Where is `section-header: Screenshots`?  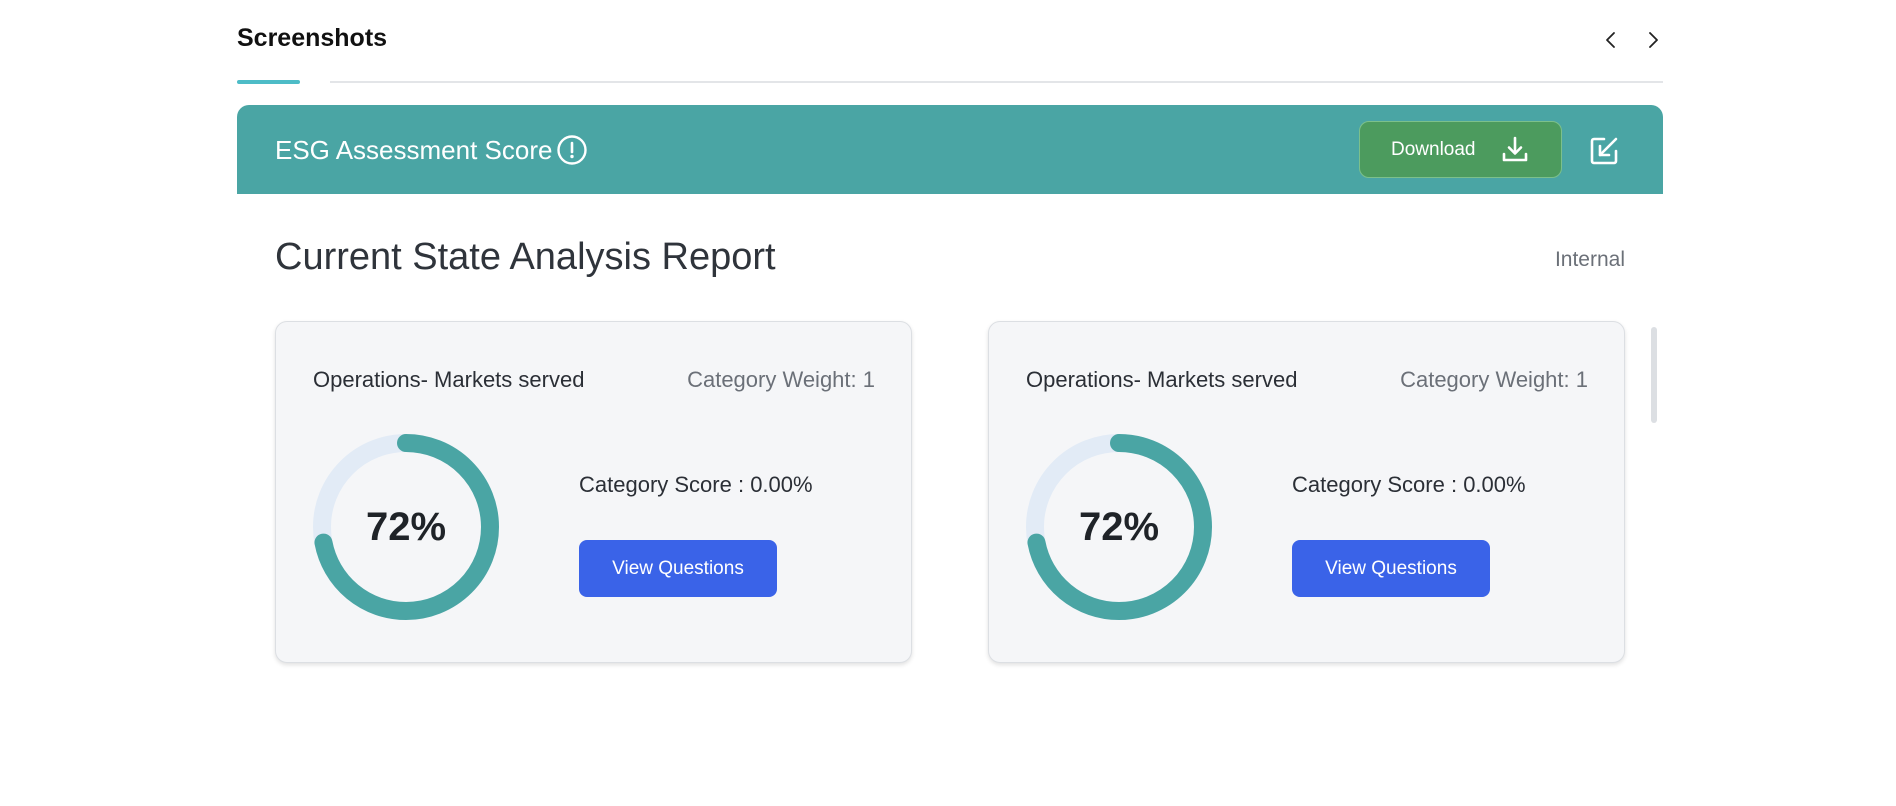 section-header: Screenshots is located at coordinates (950, 43).